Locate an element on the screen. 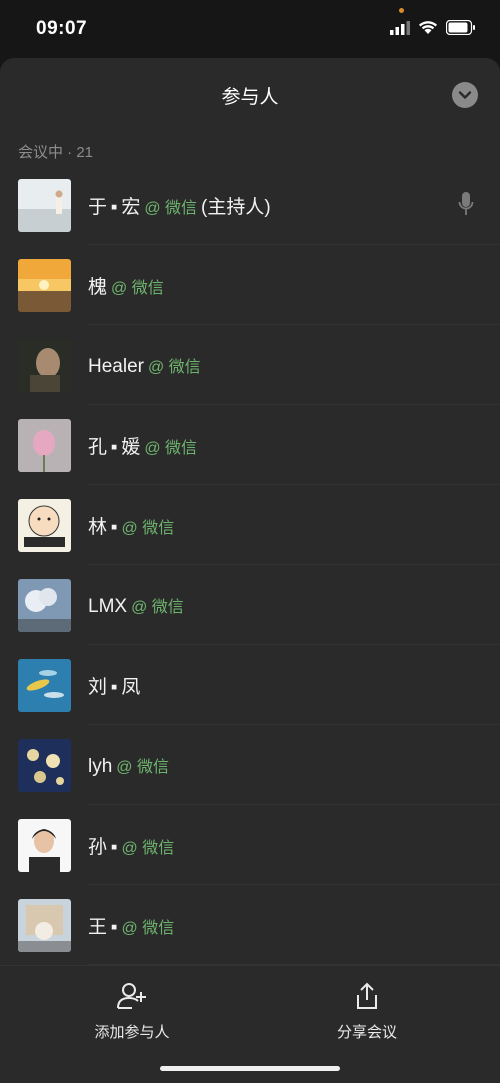  chevron-down-icon is located at coordinates (465, 95).